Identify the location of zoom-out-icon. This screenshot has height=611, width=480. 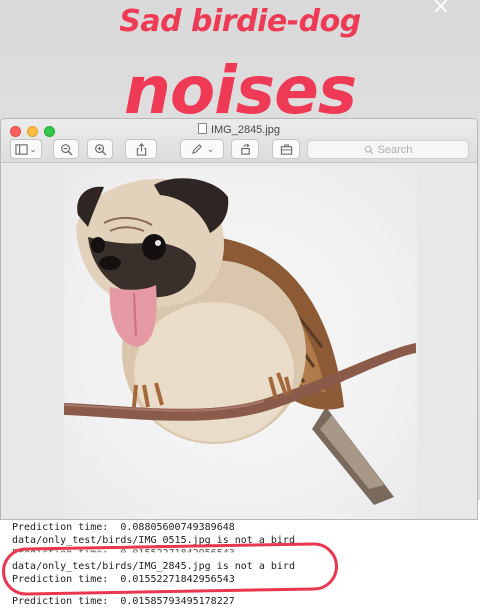
(66, 149).